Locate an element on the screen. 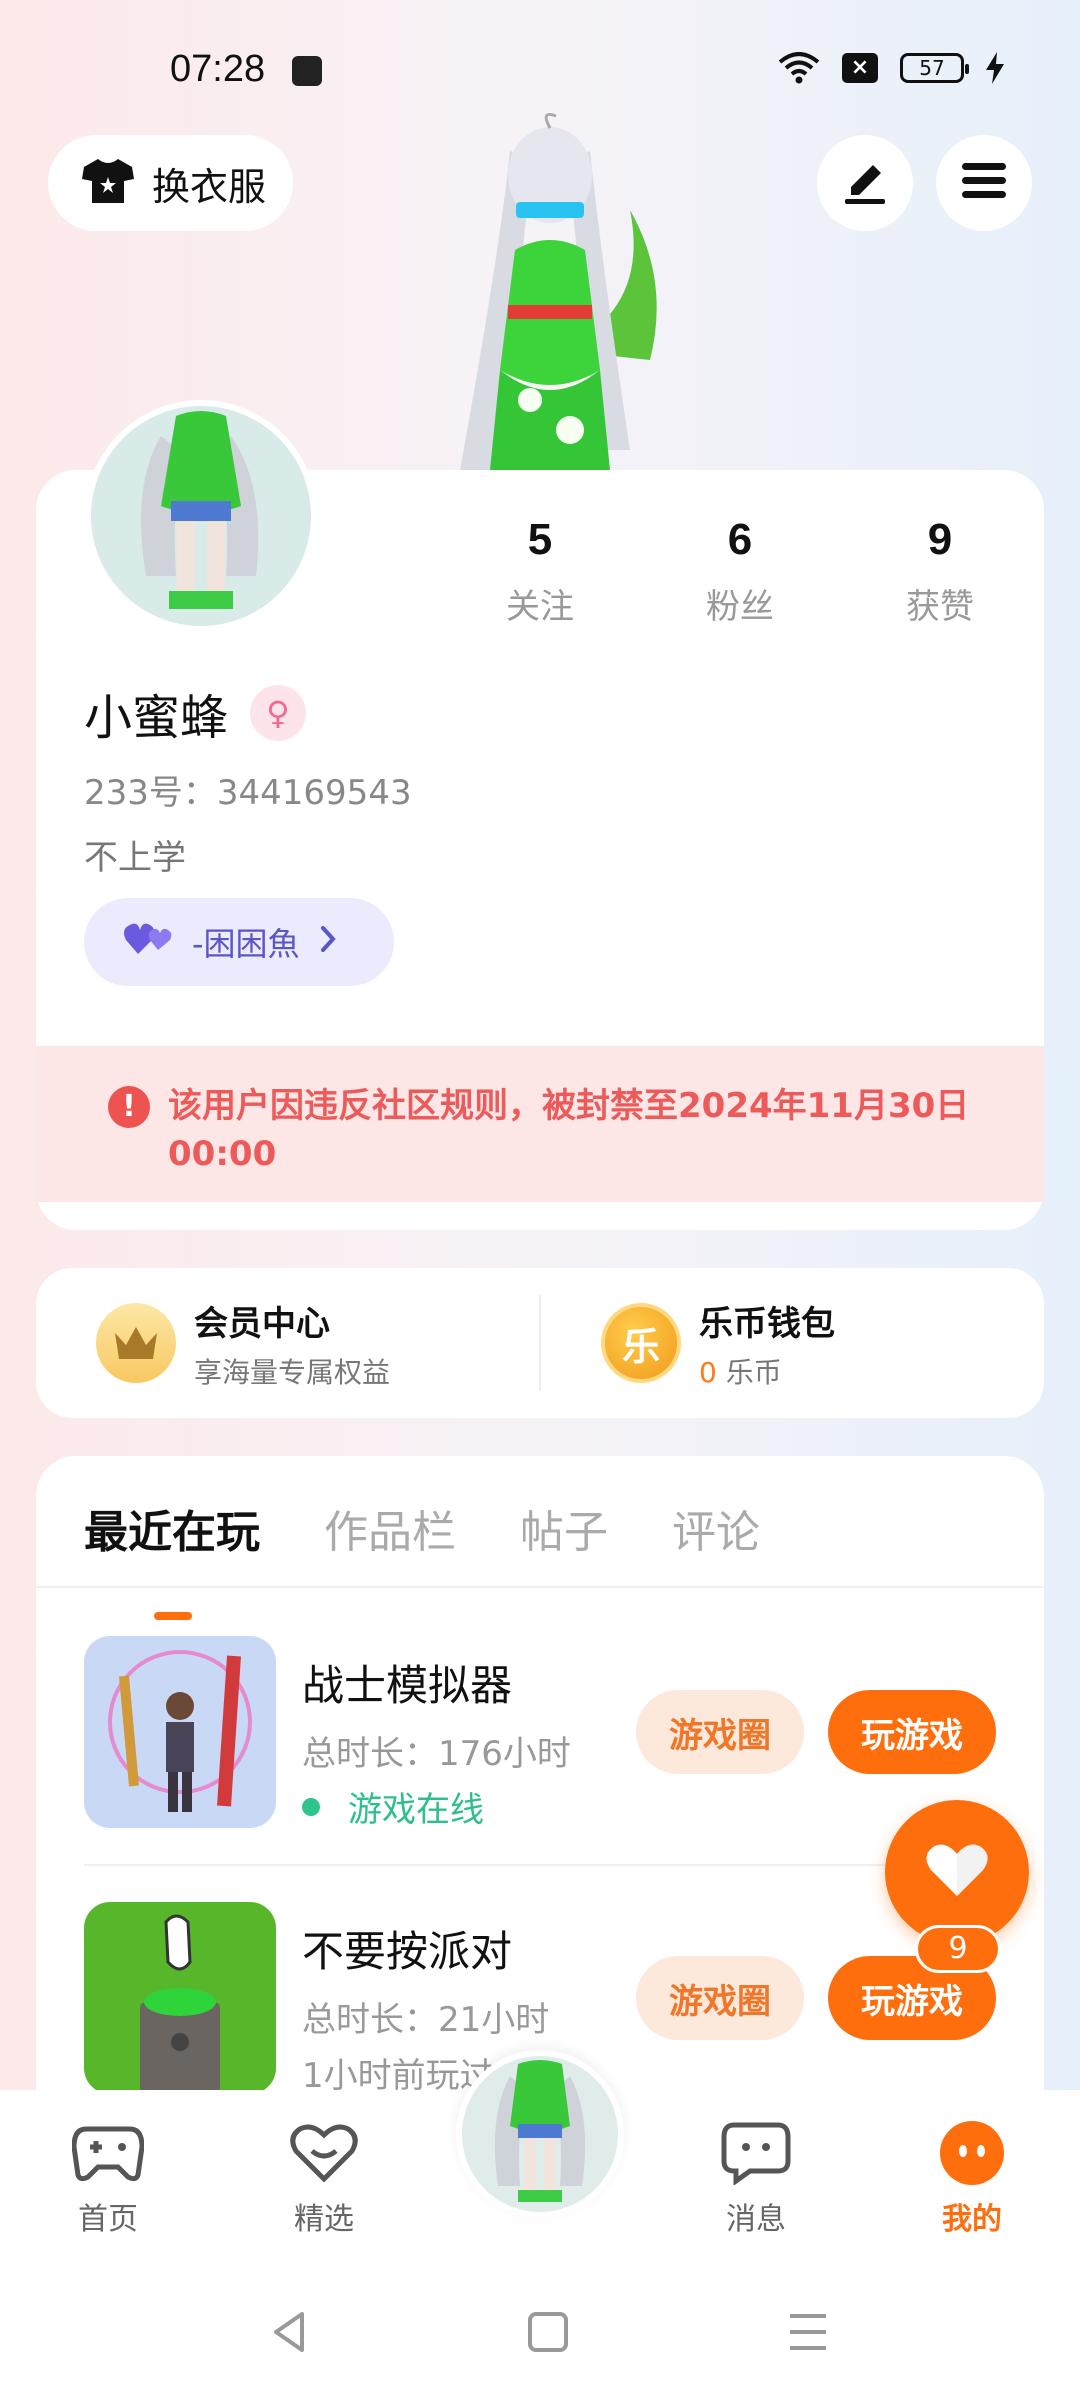 This screenshot has height=2400, width=1080. online-dot-icon is located at coordinates (311, 1806).